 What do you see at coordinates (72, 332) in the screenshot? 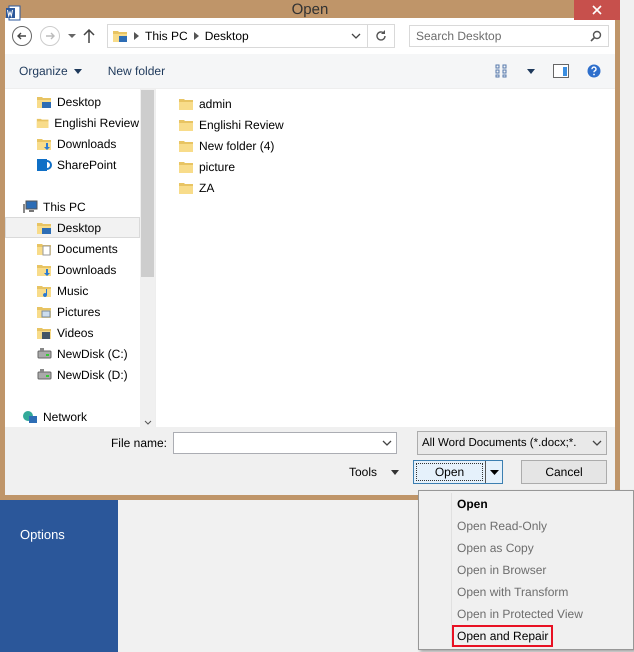
I see `sidebar-item: Videos` at bounding box center [72, 332].